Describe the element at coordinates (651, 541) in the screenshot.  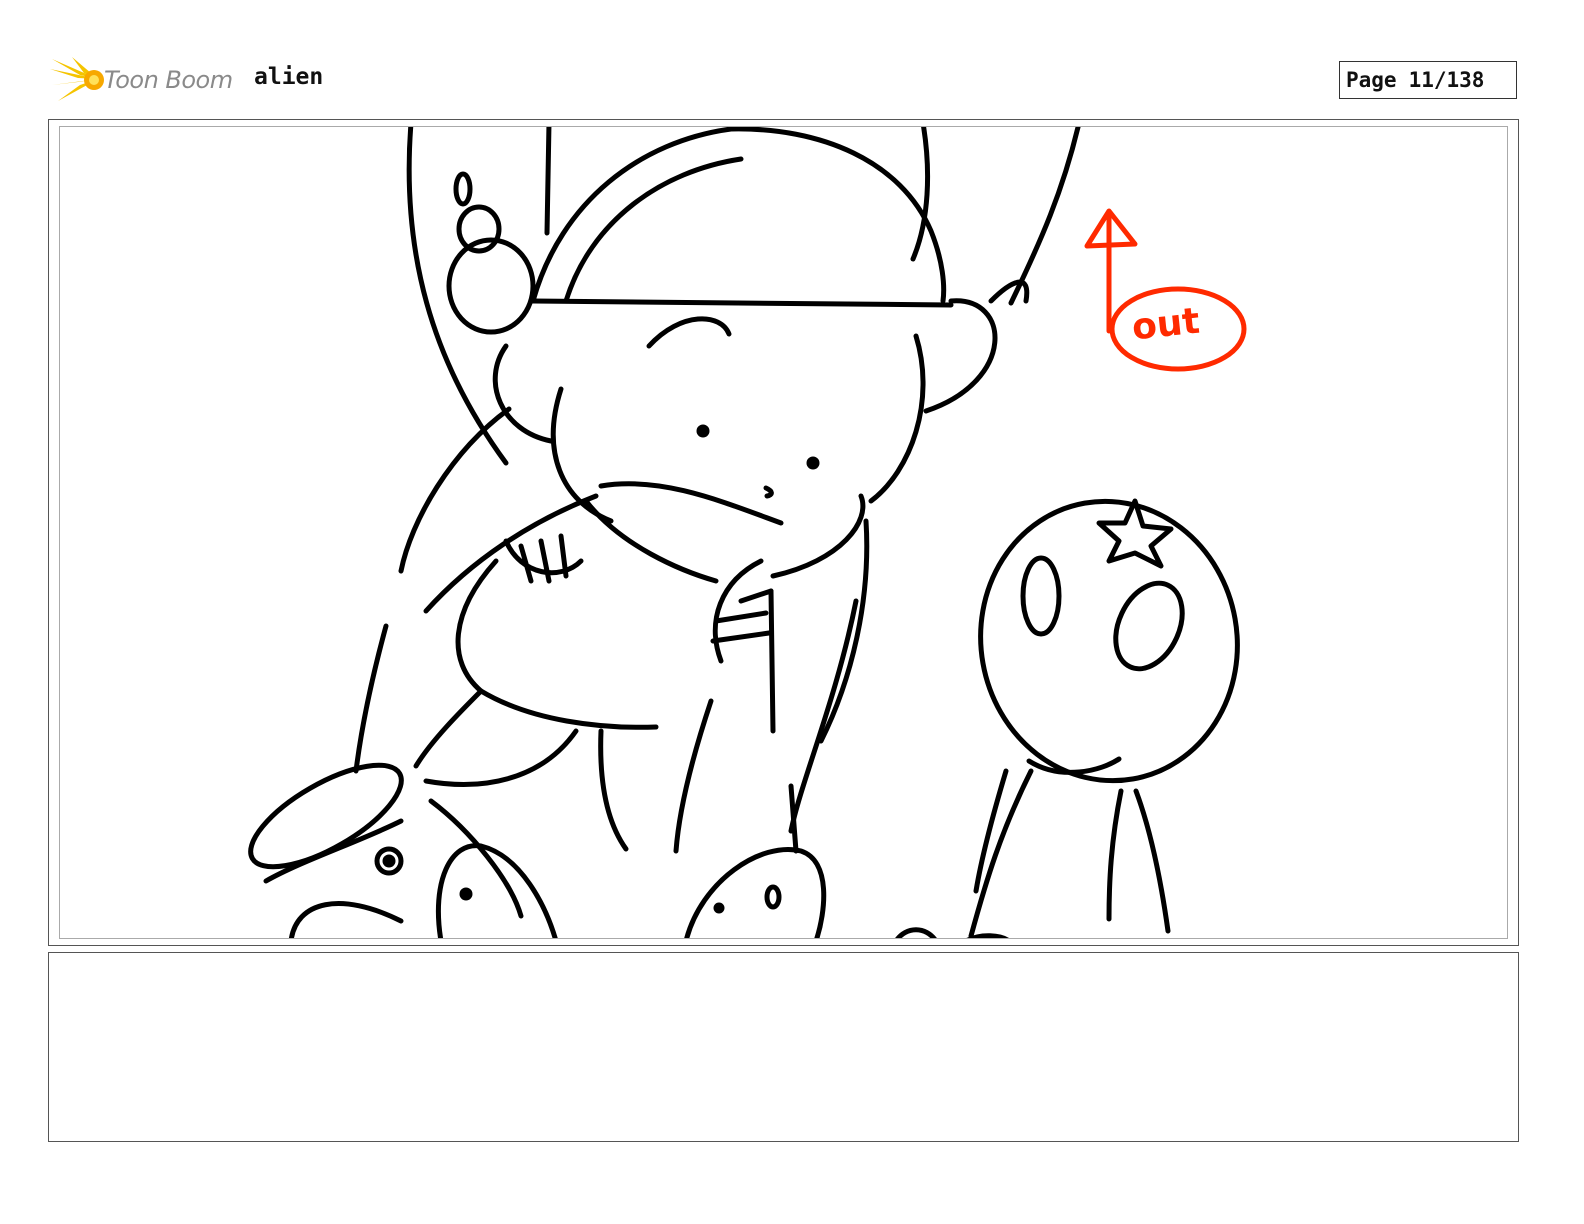
I see `sleeve` at that location.